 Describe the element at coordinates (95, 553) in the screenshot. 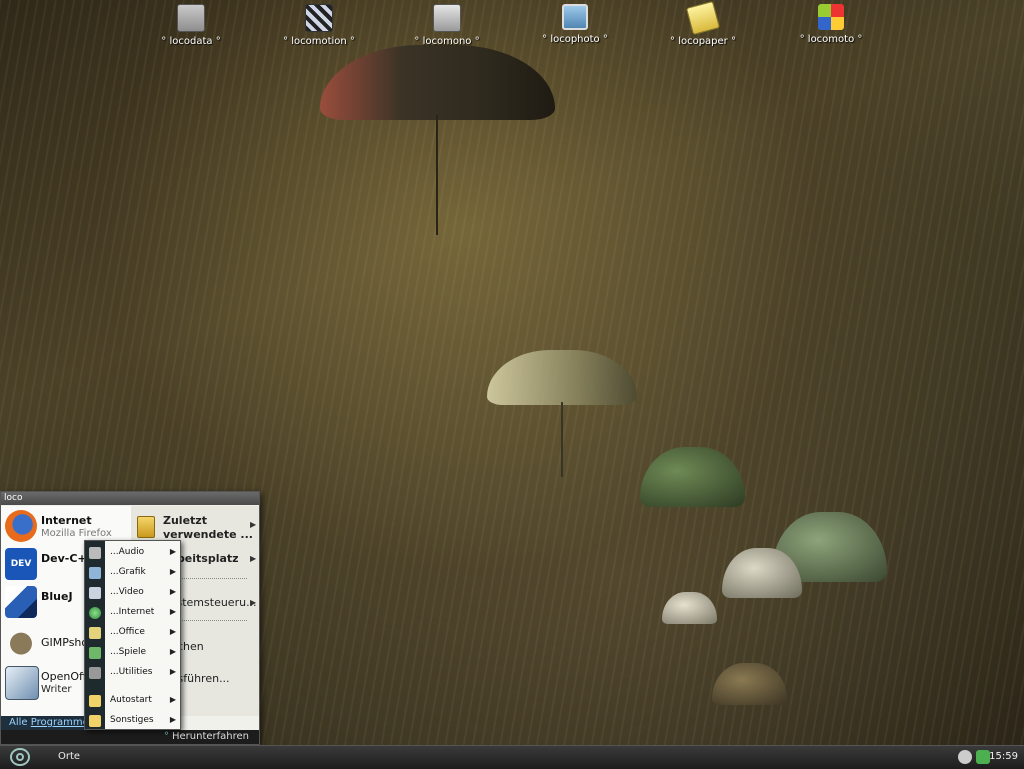

I see `audio-icon` at that location.